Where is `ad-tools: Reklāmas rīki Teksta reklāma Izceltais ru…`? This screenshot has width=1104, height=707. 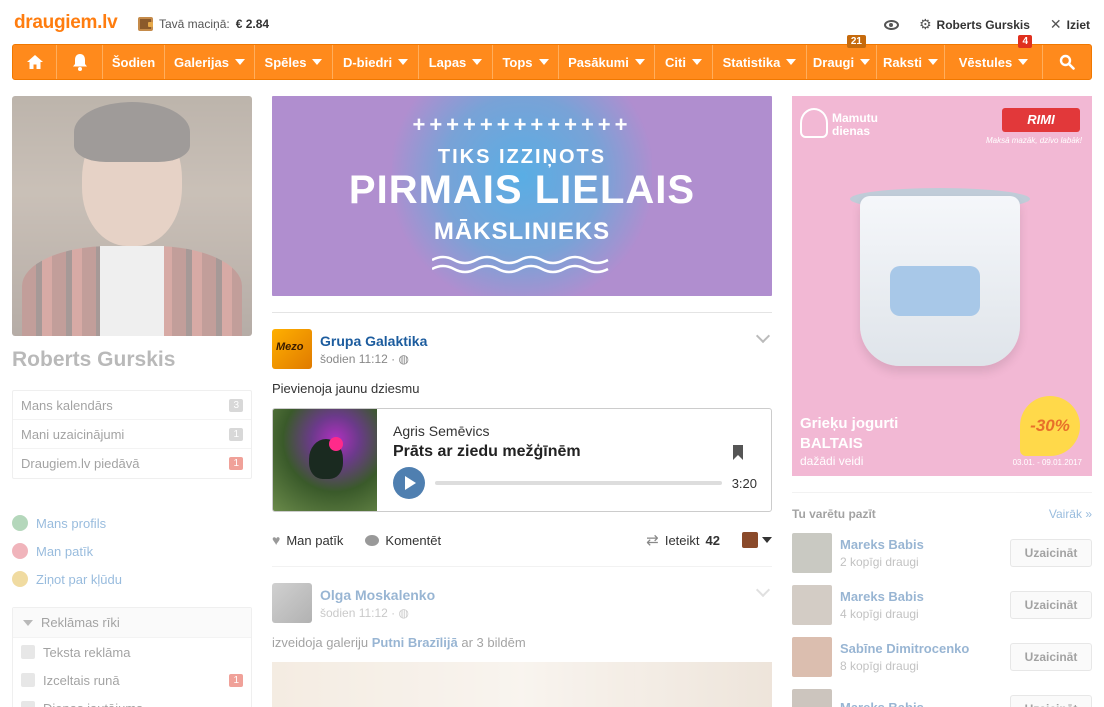
ad-tools: Reklāmas rīki Teksta reklāma Izceltais ru… is located at coordinates (132, 657).